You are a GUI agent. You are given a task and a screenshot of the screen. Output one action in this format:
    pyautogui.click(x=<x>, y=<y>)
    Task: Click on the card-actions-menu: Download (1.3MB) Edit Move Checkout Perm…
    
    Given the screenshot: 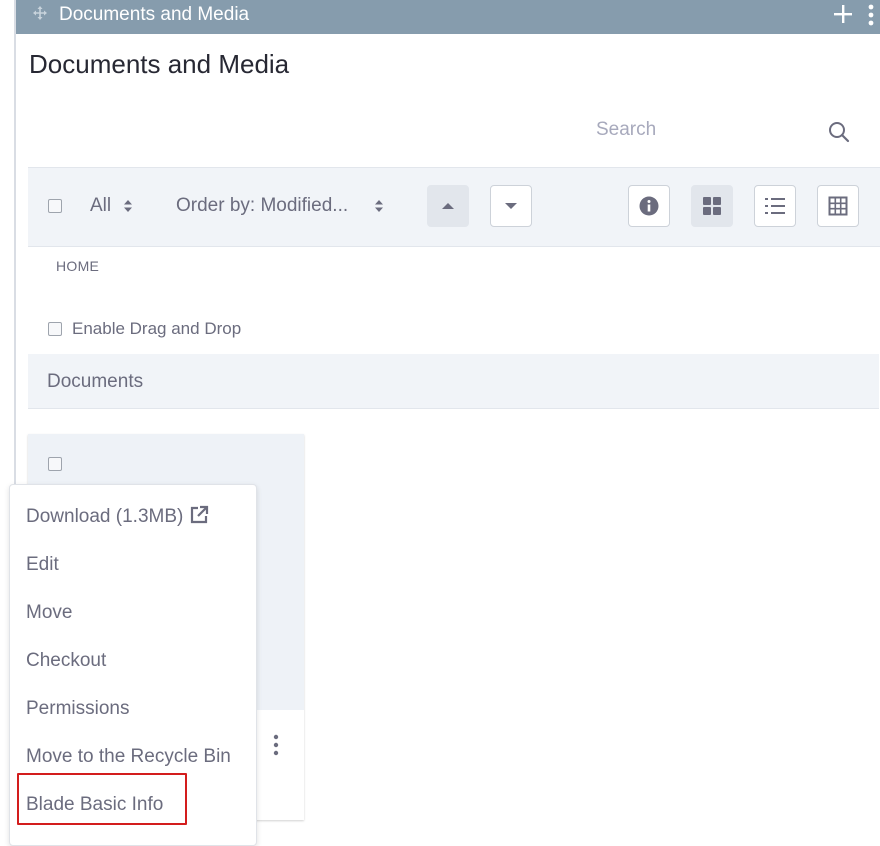 What is the action you would take?
    pyautogui.click(x=133, y=665)
    